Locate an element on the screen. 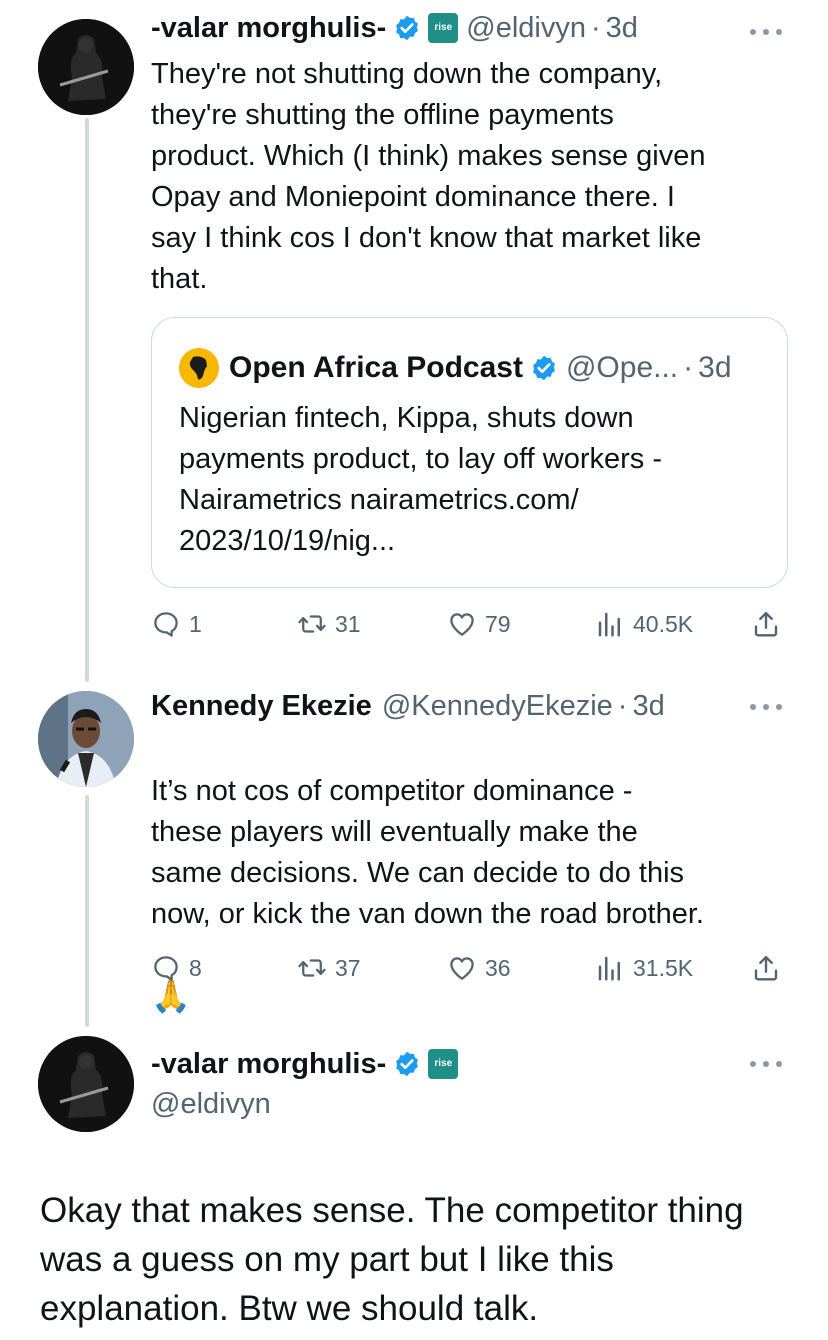 Image resolution: width=828 pixels, height=1340 pixels. repost-count: 37 is located at coordinates (348, 968).